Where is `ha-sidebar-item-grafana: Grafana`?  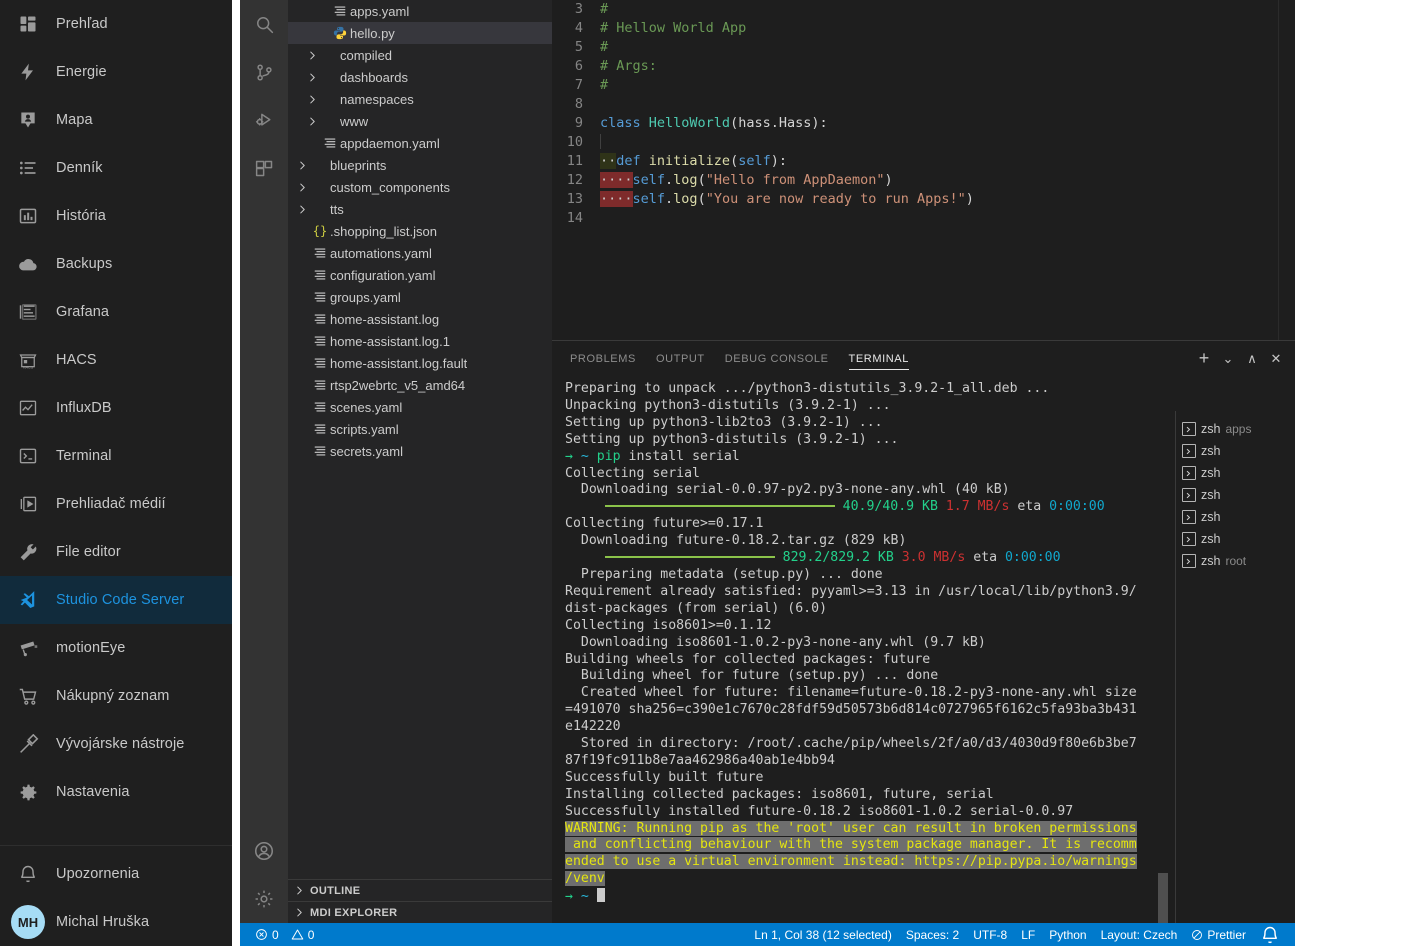
ha-sidebar-item-grafana: Grafana is located at coordinates (116, 312).